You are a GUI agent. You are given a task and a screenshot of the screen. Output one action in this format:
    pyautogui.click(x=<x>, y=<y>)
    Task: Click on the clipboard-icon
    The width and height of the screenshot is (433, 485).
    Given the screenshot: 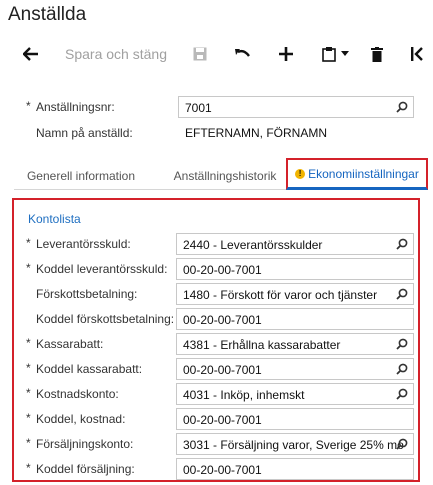 What is the action you would take?
    pyautogui.click(x=328, y=54)
    